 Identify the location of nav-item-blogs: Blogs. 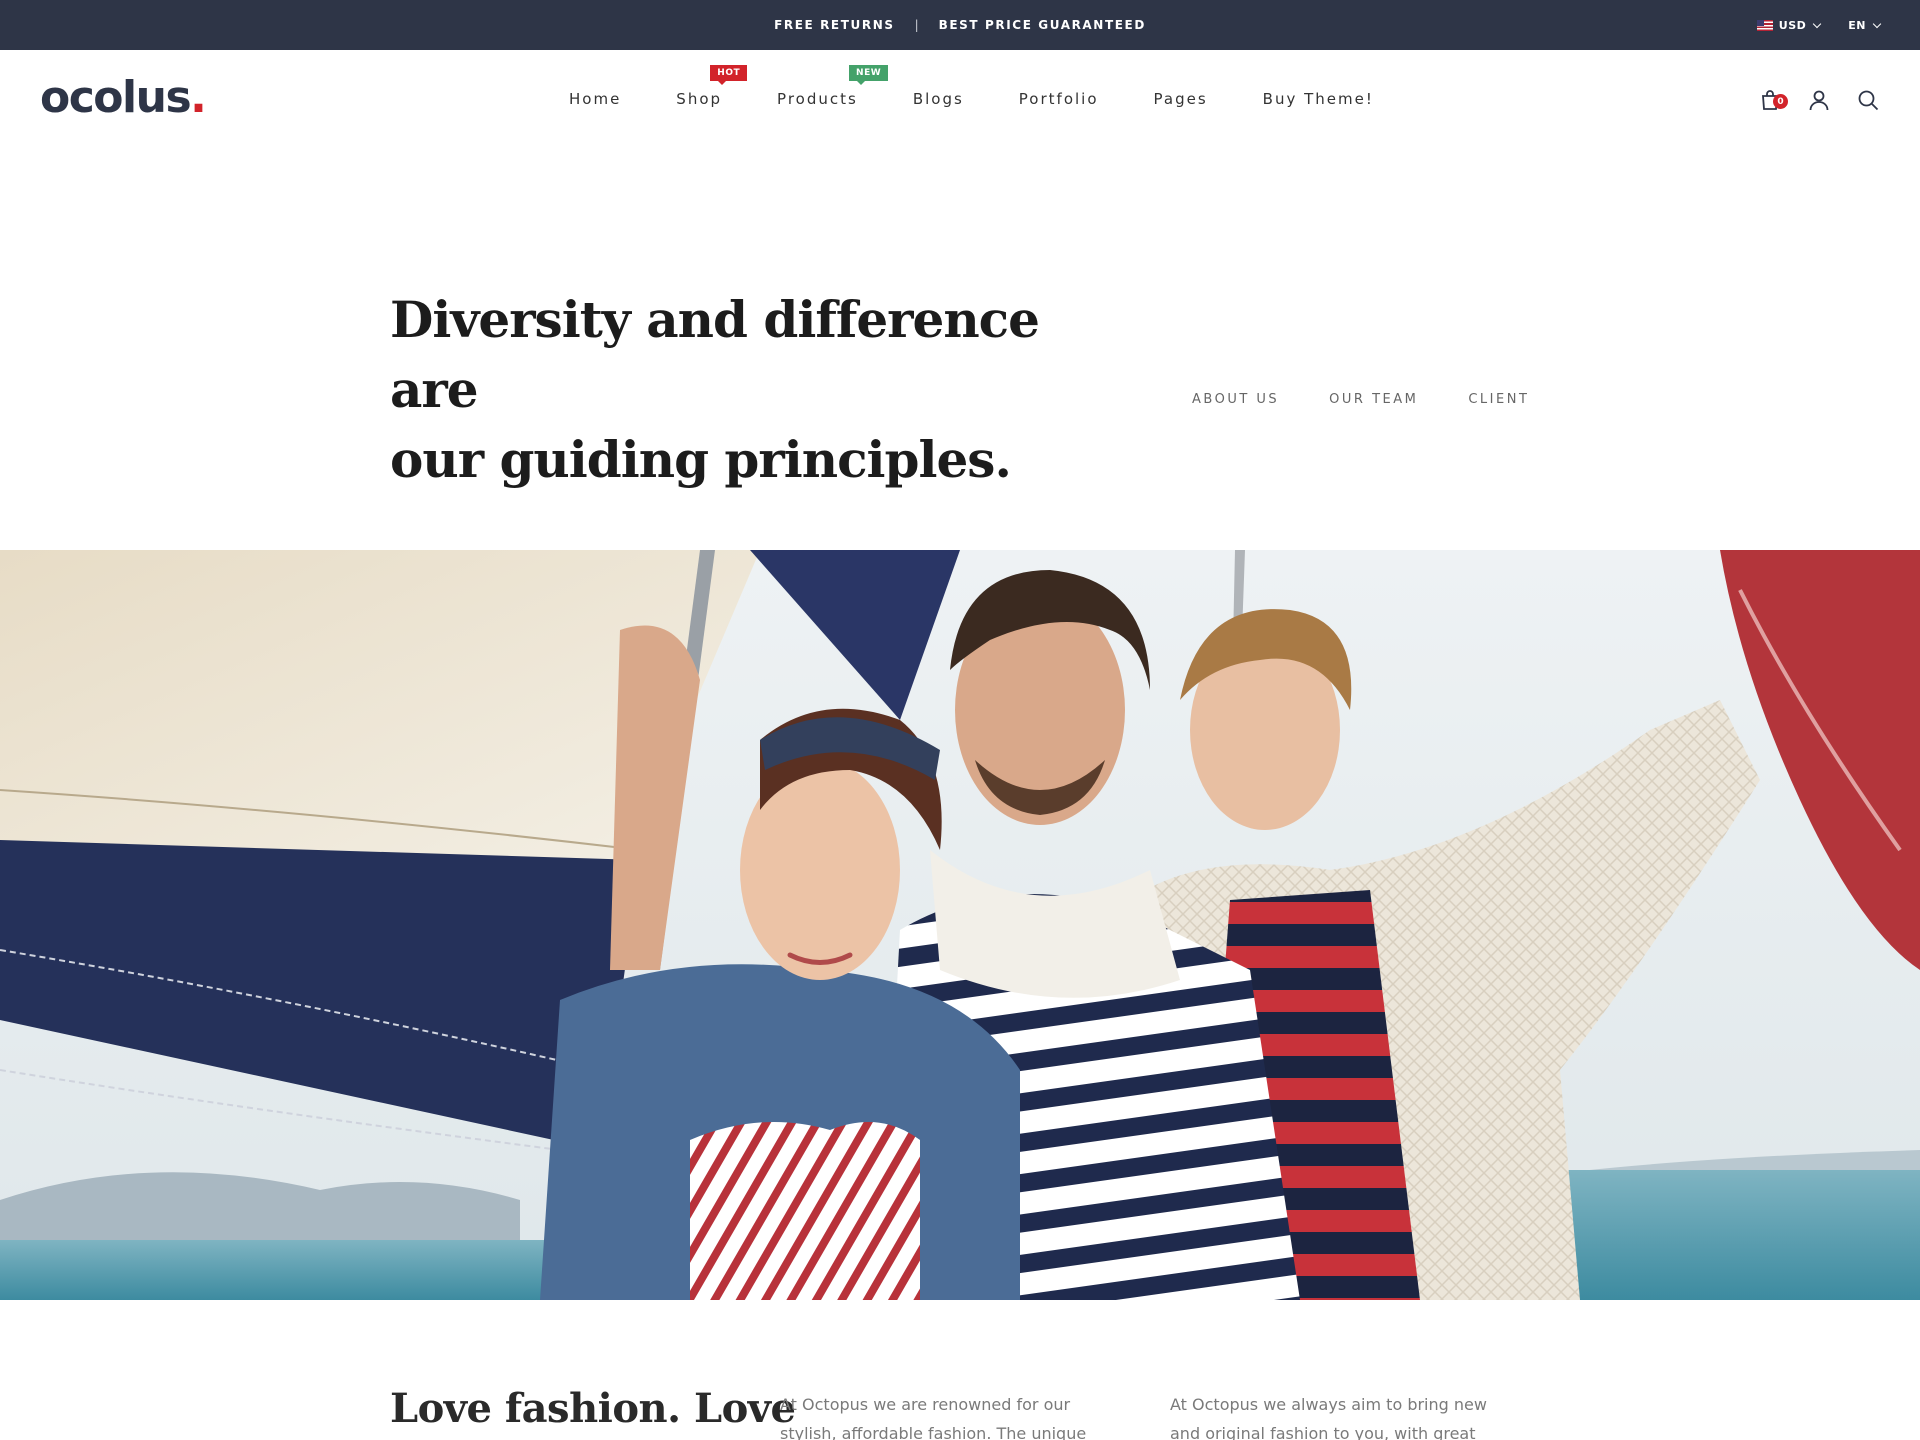
(938, 99).